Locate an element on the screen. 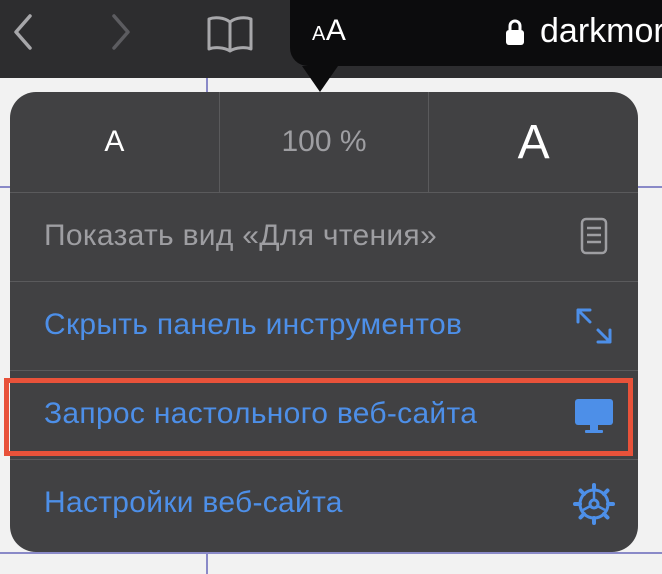 Image resolution: width=662 pixels, height=574 pixels. chevron-left-icon is located at coordinates (24, 32).